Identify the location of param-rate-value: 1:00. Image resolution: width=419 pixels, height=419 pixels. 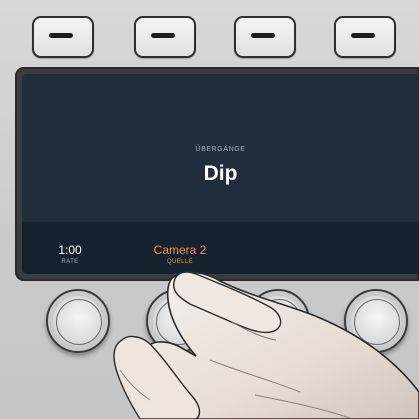
(70, 250).